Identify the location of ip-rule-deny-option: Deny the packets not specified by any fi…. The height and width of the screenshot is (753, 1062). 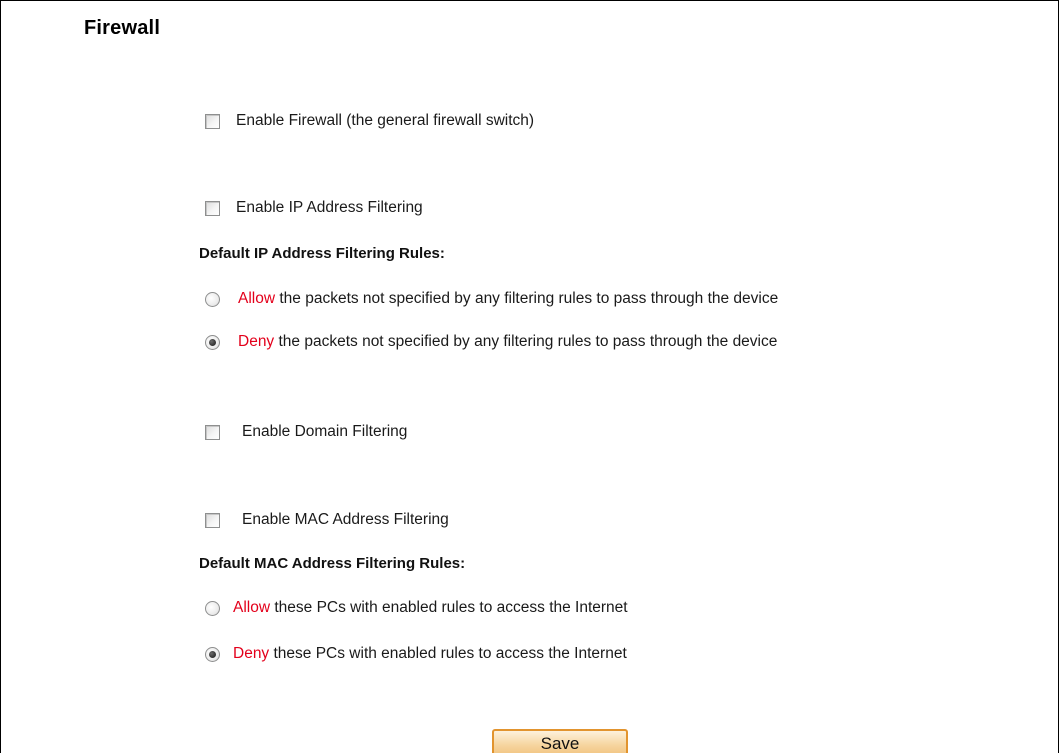
(491, 342).